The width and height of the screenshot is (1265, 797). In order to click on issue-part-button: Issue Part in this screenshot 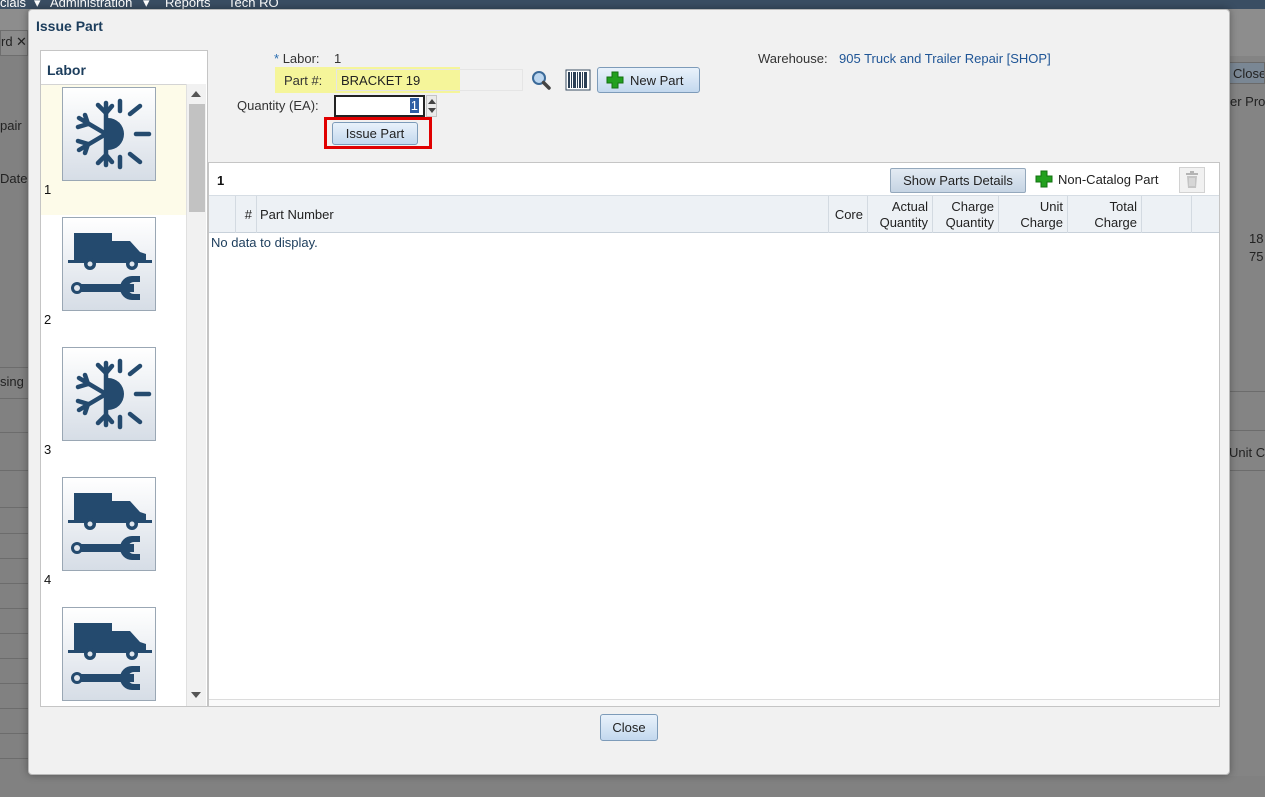, I will do `click(375, 133)`.